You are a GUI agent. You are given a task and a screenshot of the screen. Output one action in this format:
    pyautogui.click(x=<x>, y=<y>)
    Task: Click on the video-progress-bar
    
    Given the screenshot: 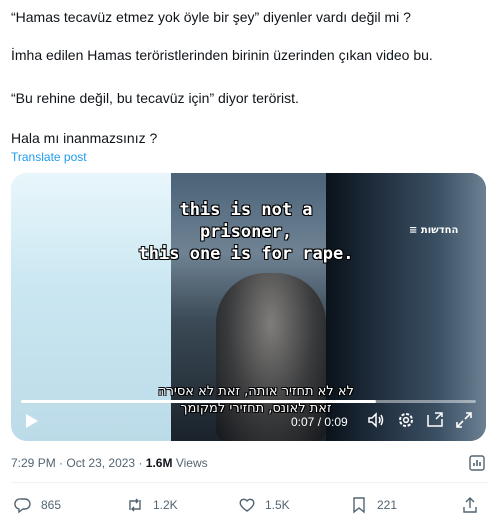 What is the action you would take?
    pyautogui.click(x=248, y=401)
    